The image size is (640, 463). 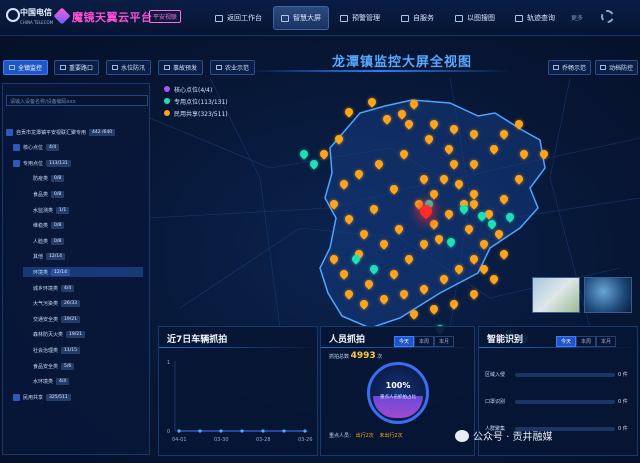 I want to click on tree-item: 城乡环境类 4/4, so click(x=83, y=288).